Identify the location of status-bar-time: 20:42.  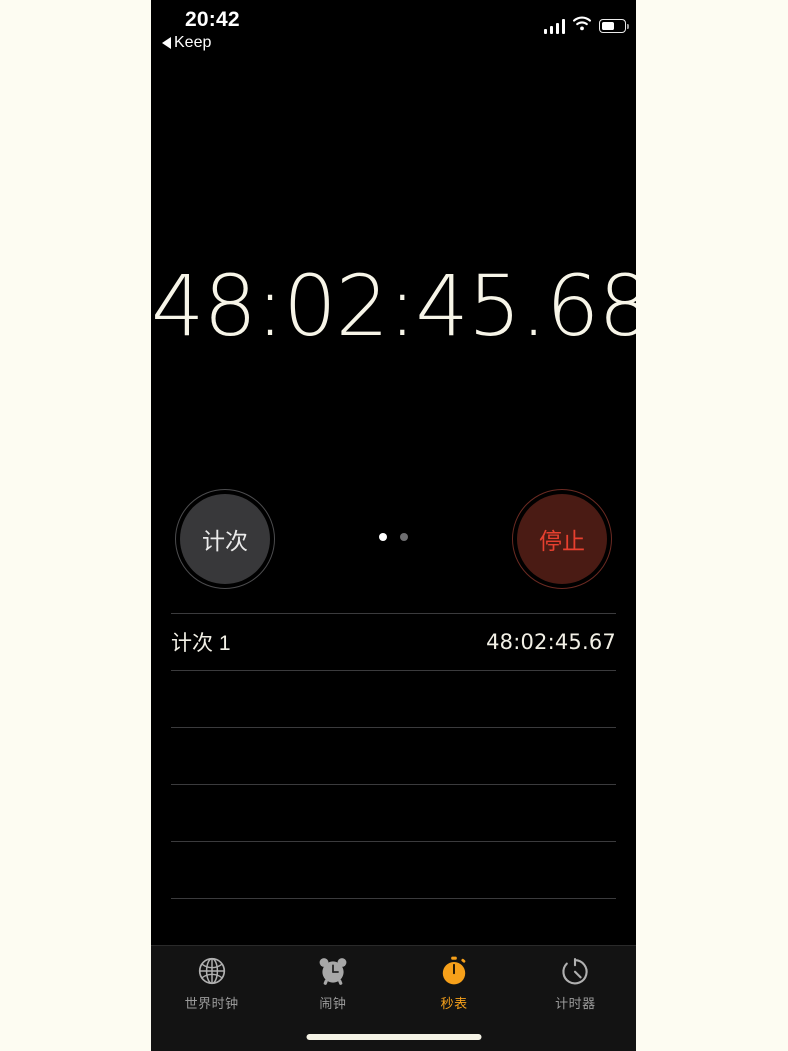
(212, 19).